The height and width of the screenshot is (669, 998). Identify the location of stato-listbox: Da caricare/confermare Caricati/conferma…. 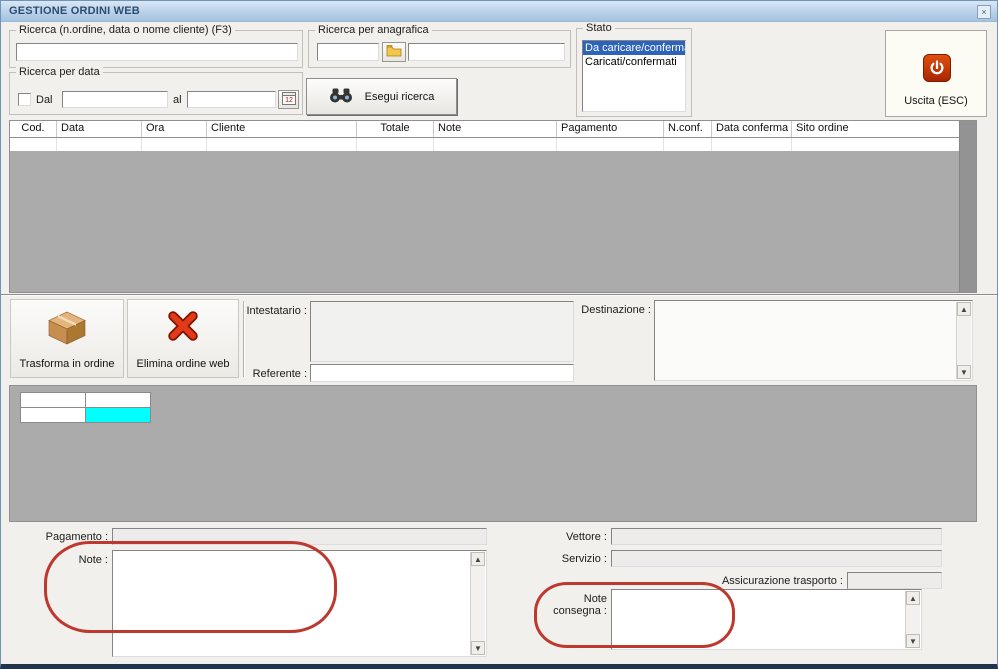
(634, 76).